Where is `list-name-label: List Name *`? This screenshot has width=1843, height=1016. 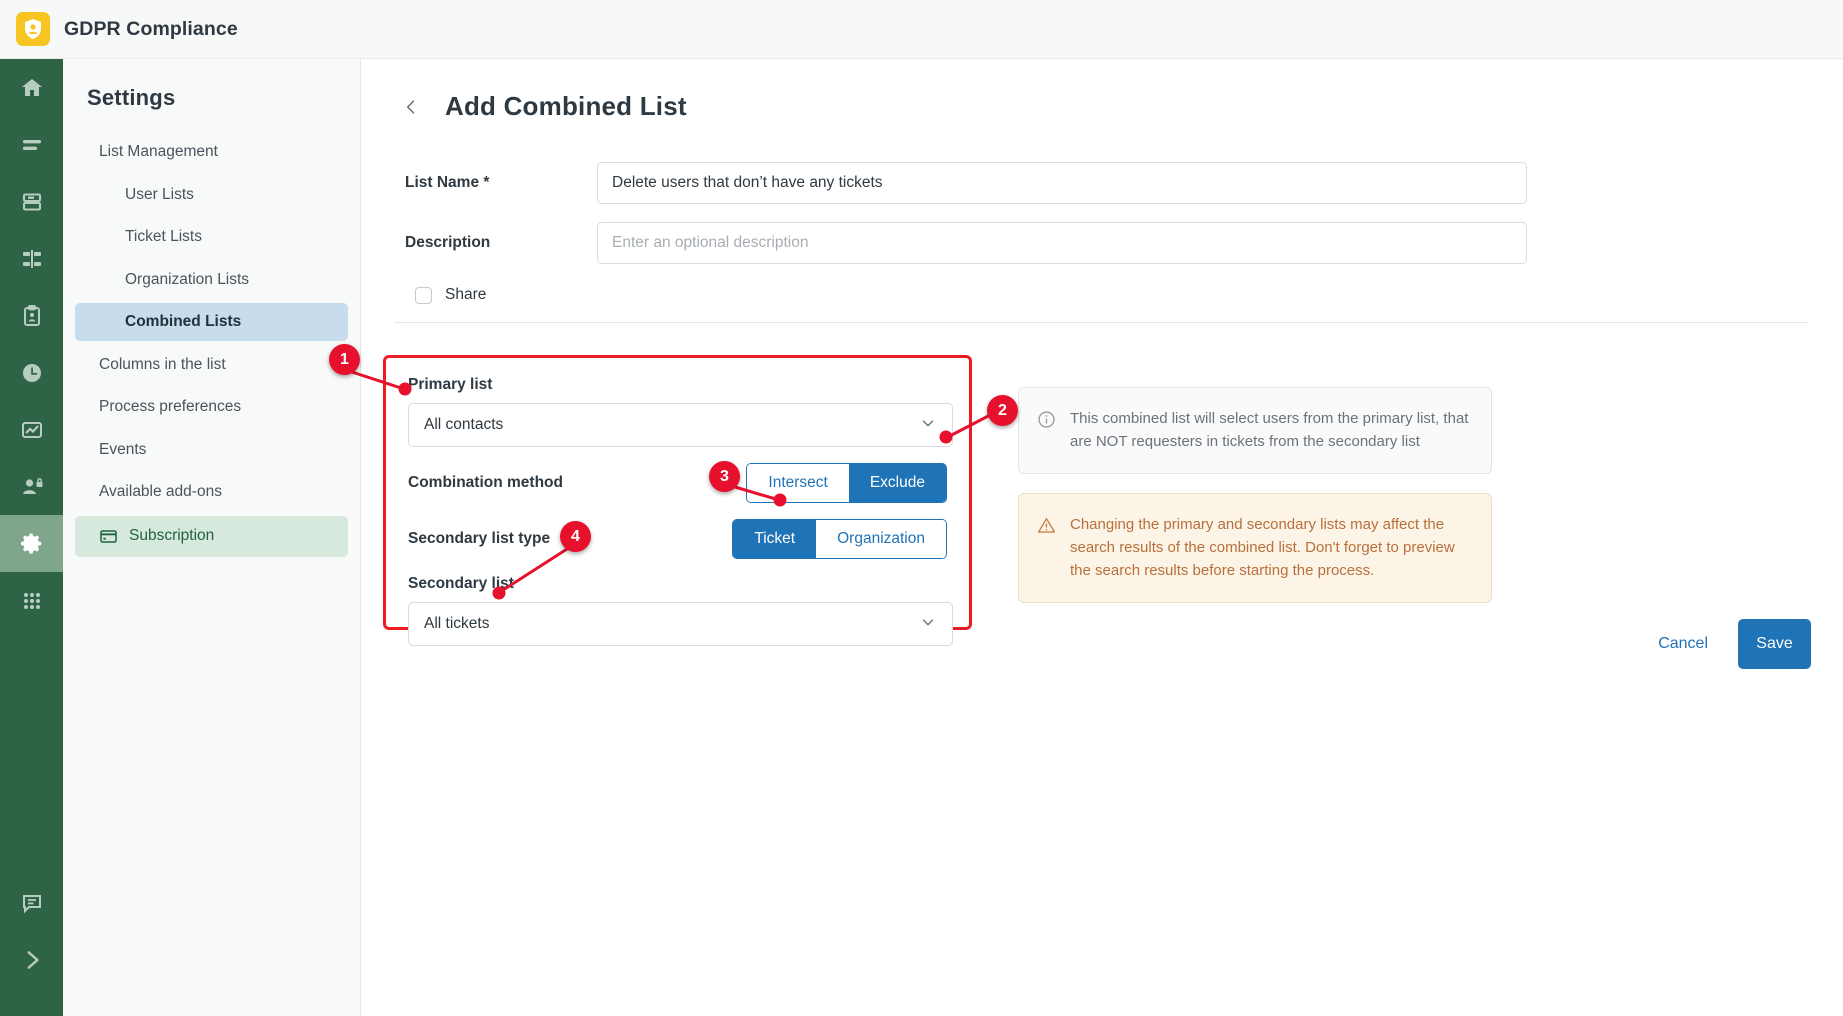
list-name-label: List Name * is located at coordinates (447, 182).